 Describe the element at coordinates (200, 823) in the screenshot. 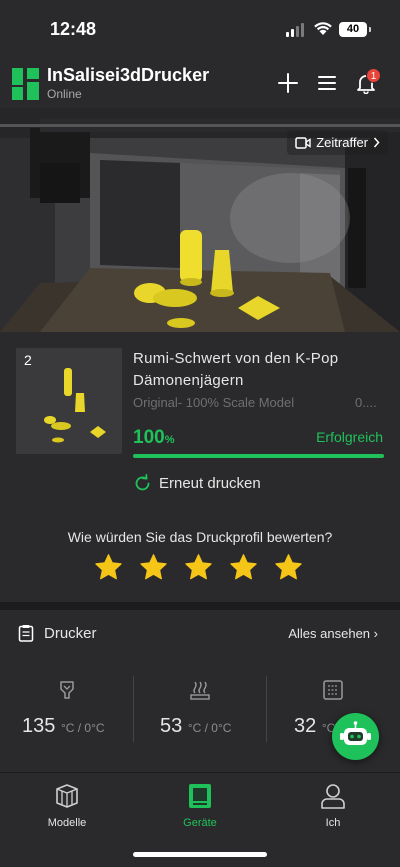

I see `tab-label: Geräte` at that location.